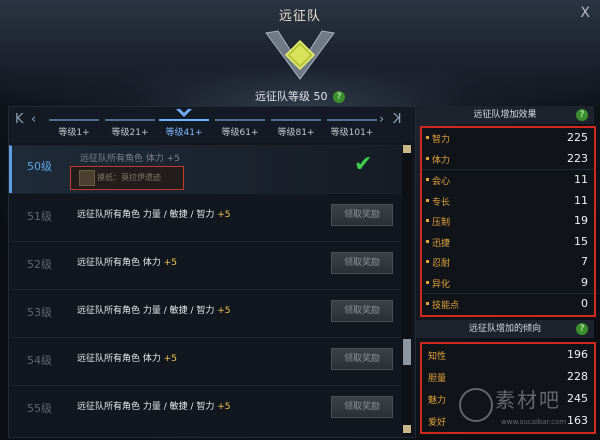 This screenshot has width=600, height=440. What do you see at coordinates (300, 96) in the screenshot?
I see `expedition-level: 远征队等级 50 ?` at bounding box center [300, 96].